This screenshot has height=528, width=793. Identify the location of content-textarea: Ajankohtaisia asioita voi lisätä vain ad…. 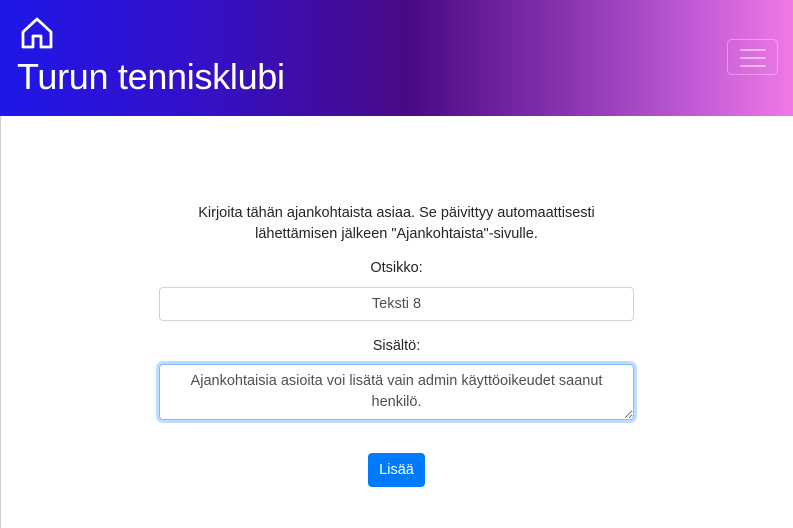
(396, 392).